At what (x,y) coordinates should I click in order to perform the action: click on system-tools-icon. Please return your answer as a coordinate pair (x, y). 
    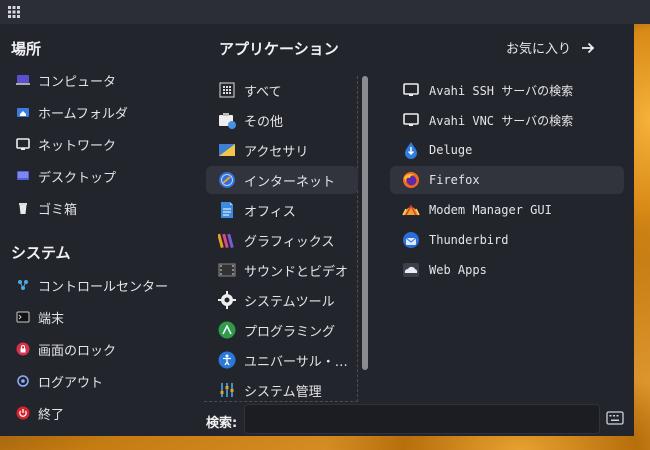
    Looking at the image, I should click on (227, 300).